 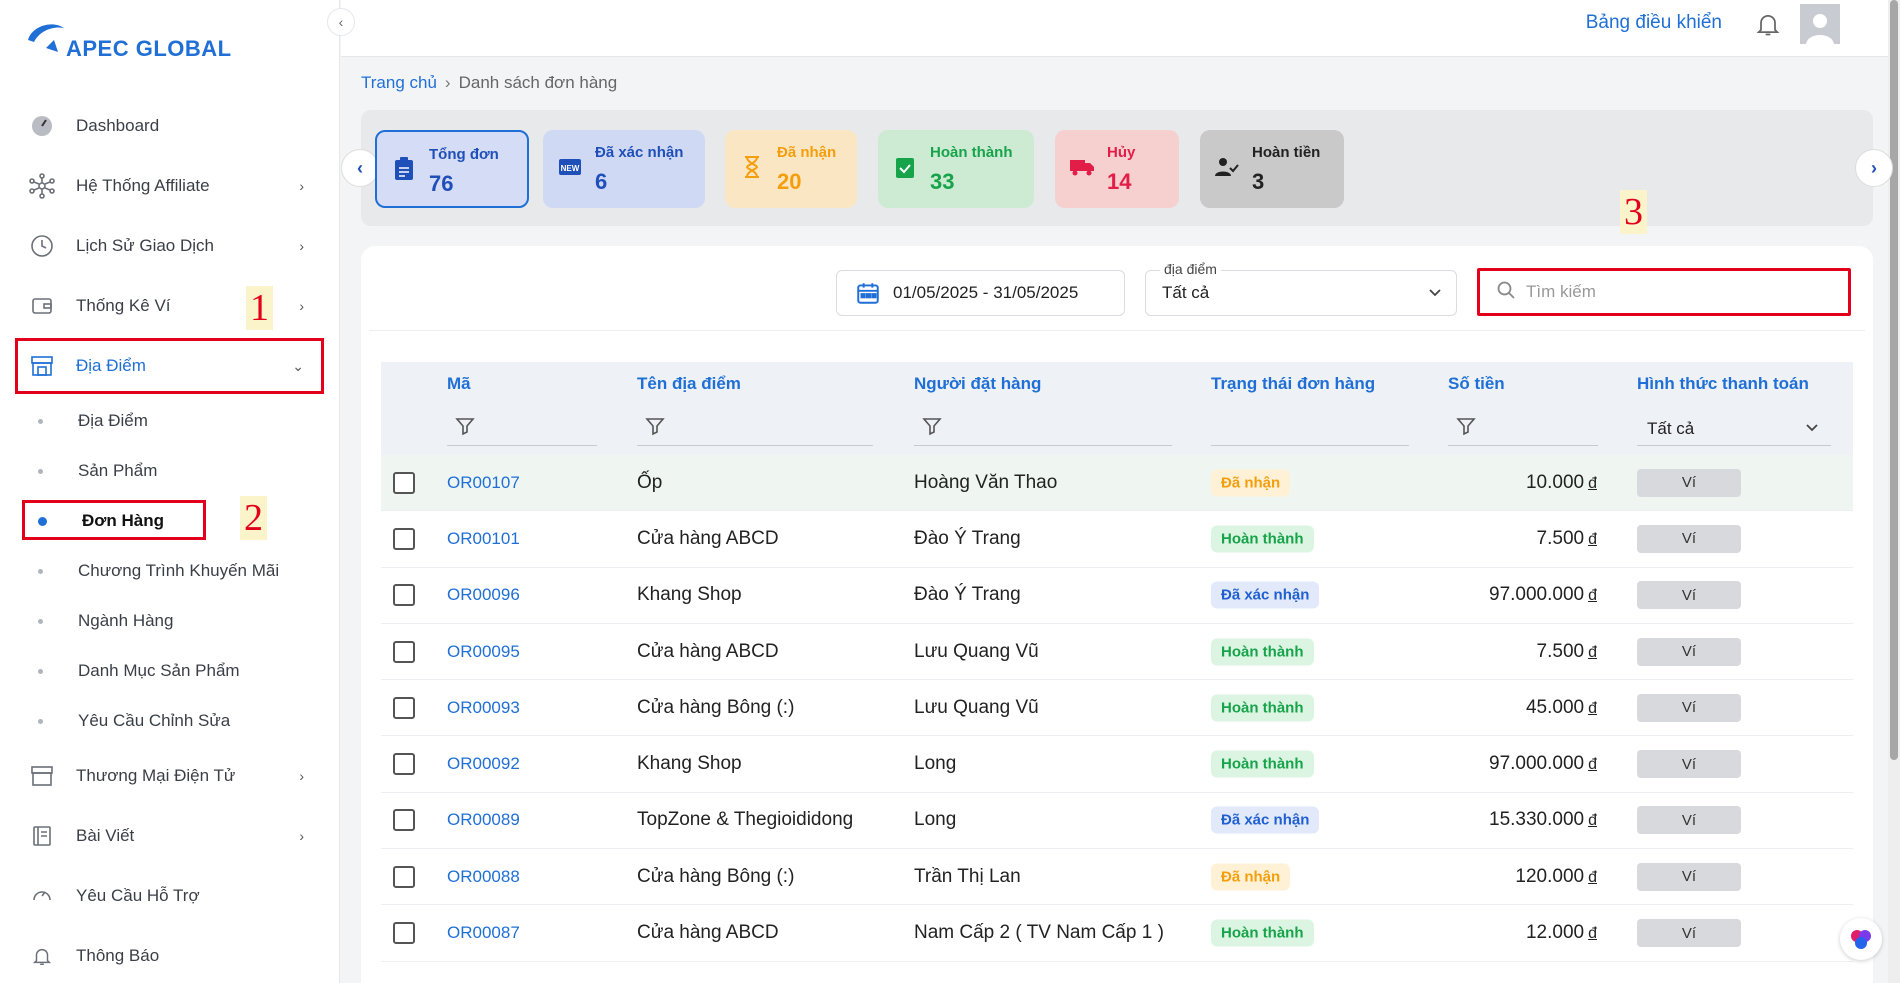 What do you see at coordinates (1117, 169) in the screenshot?
I see `stat-card-cancelled: Hủy 14` at bounding box center [1117, 169].